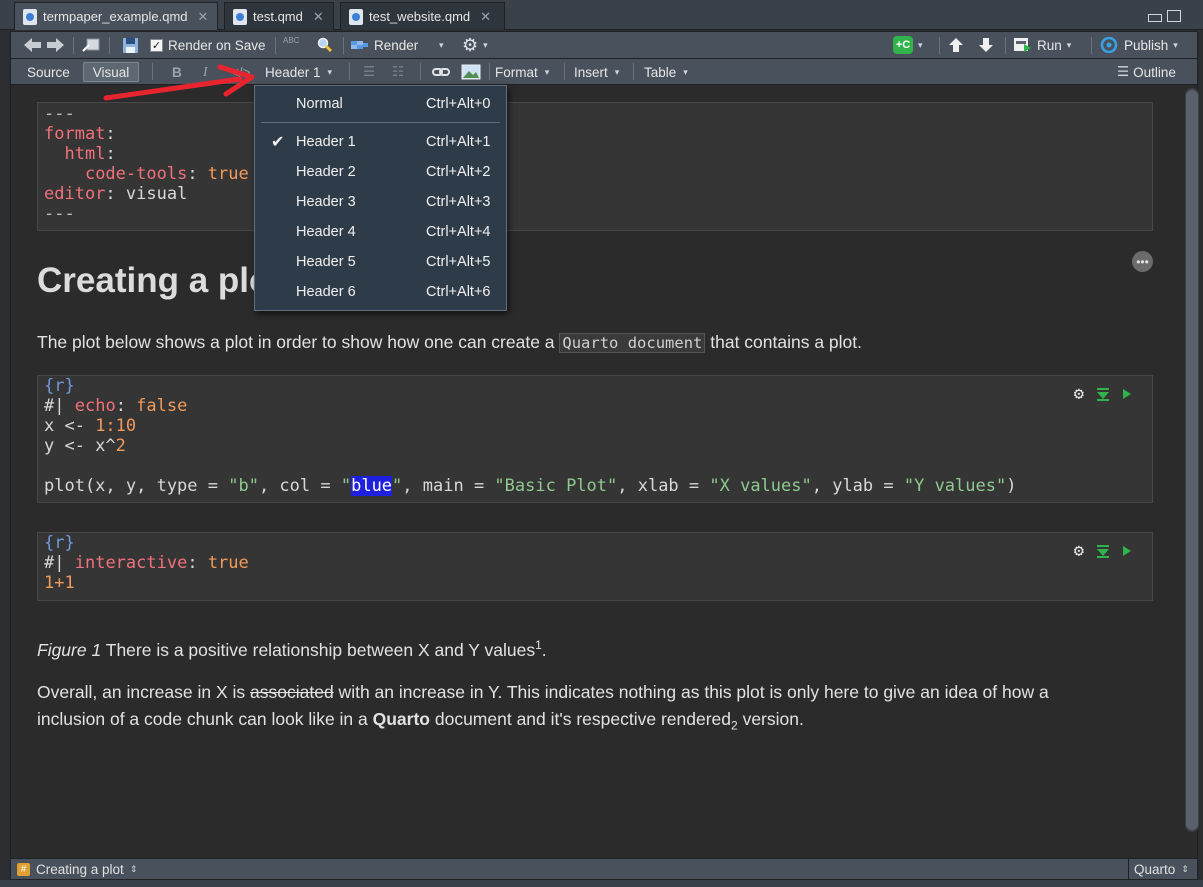 The image size is (1203, 887). I want to click on insert-image-button, so click(471, 72).